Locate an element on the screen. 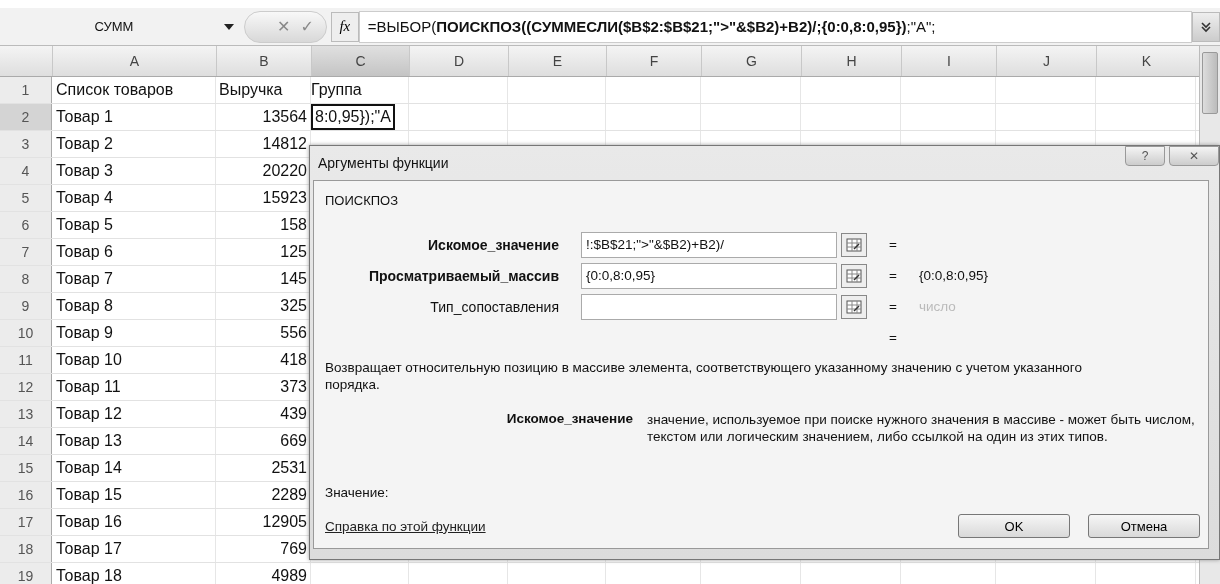 The width and height of the screenshot is (1220, 584). table-cell-text: 125 is located at coordinates (293, 252).